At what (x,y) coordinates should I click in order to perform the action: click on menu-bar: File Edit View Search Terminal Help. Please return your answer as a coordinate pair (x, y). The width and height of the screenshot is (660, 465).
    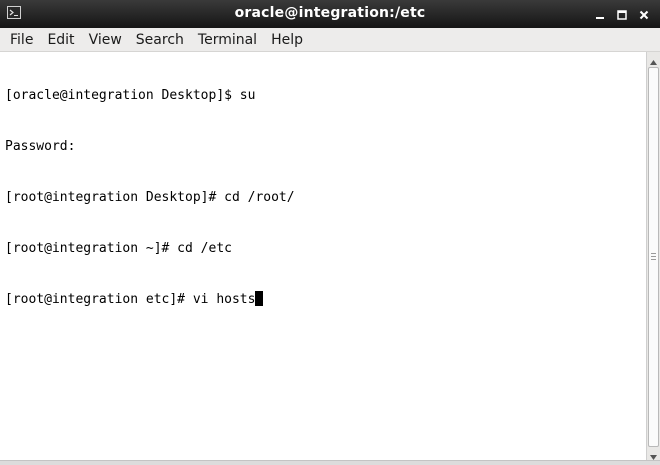
    Looking at the image, I should click on (330, 40).